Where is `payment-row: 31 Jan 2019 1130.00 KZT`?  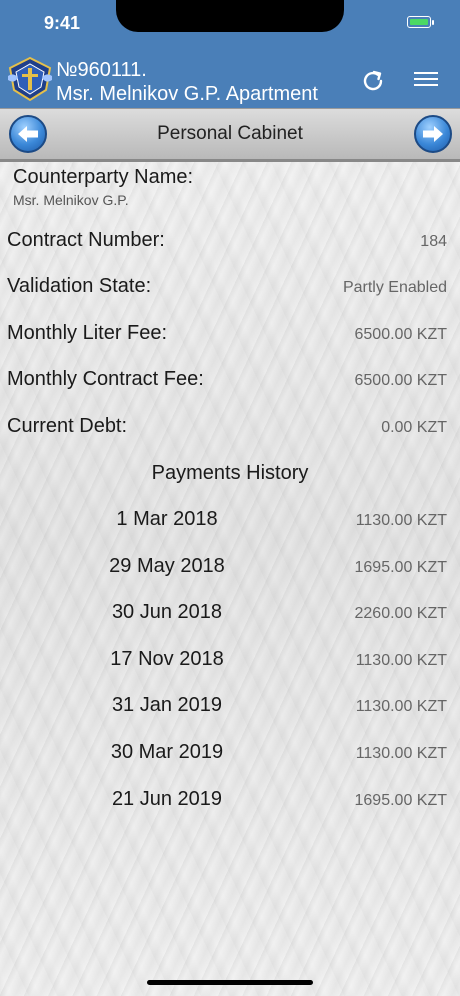
payment-row: 31 Jan 2019 1130.00 KZT is located at coordinates (230, 709).